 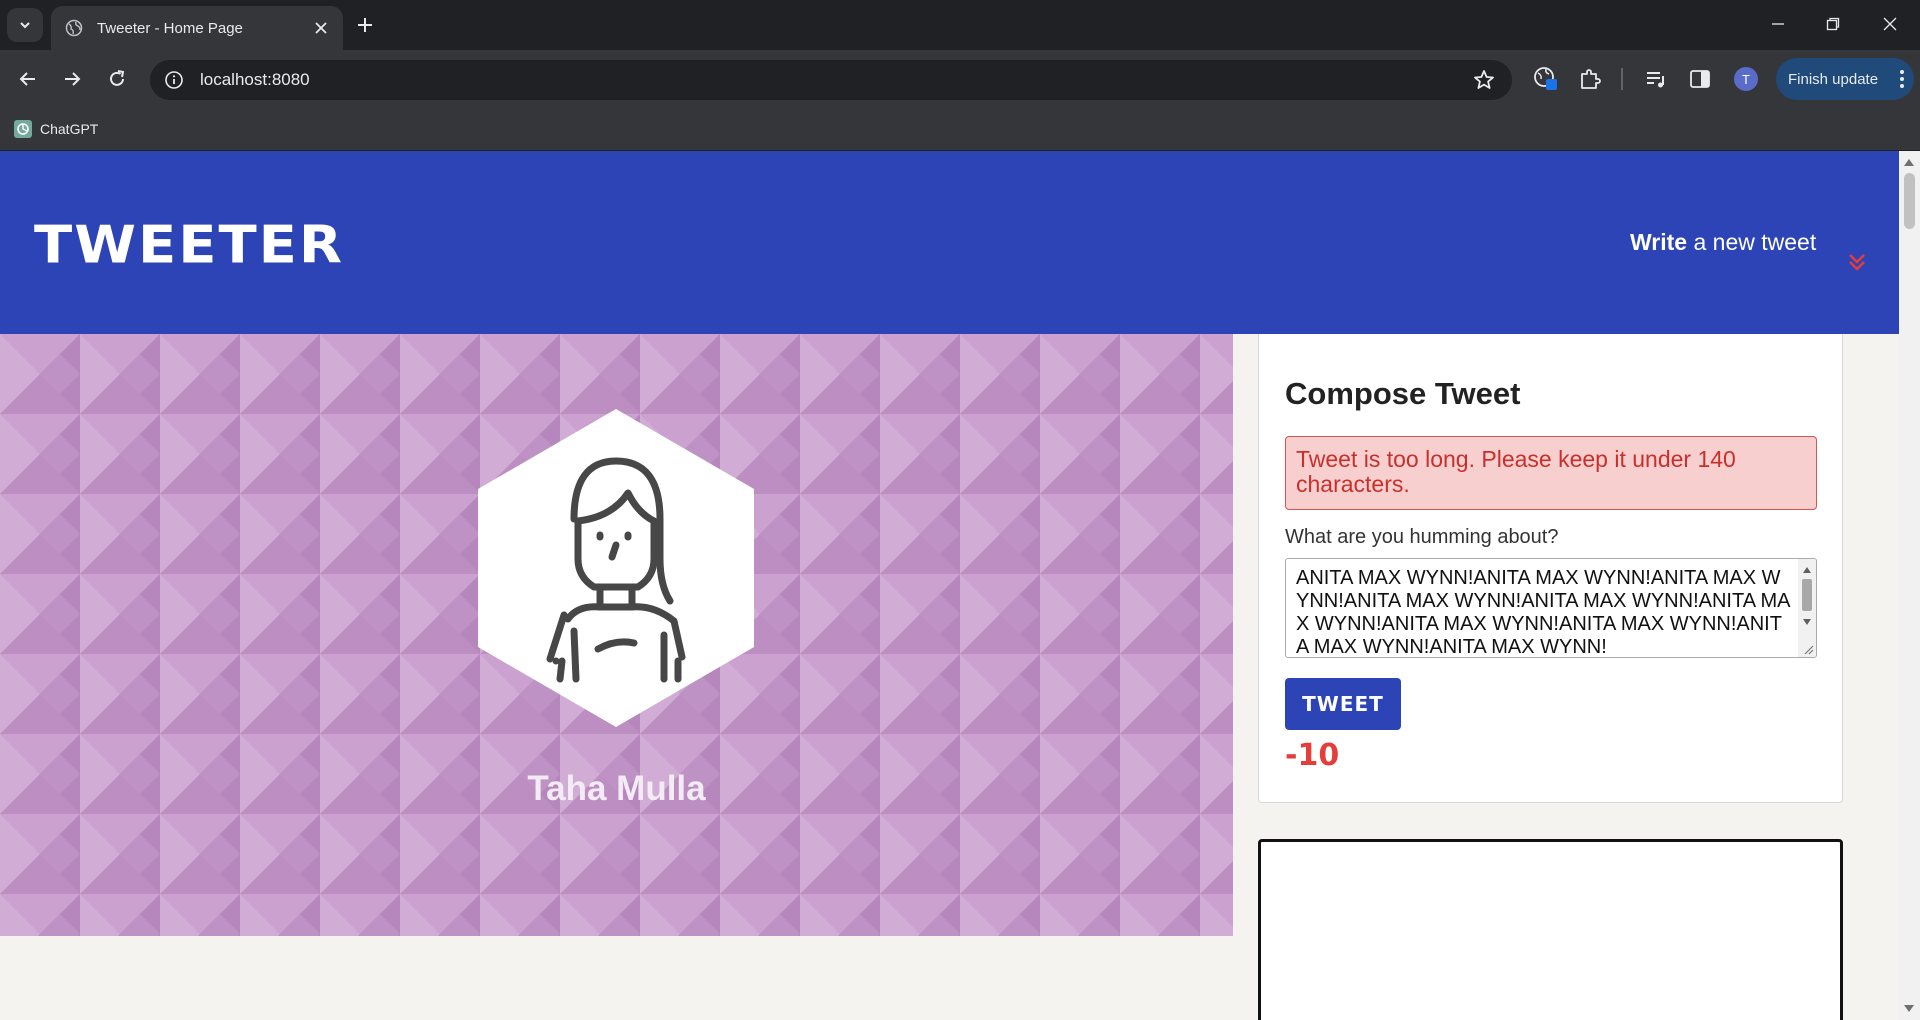 I want to click on character-counter: -10, so click(x=1312, y=755).